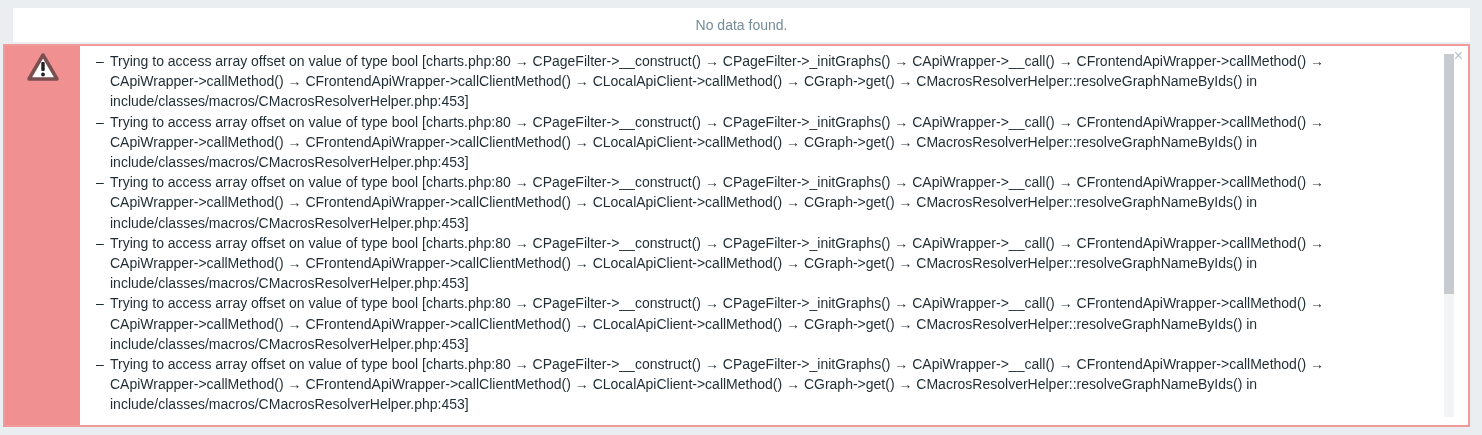 The width and height of the screenshot is (1482, 435). Describe the element at coordinates (1449, 174) in the screenshot. I see `scrollbar-thumb` at that location.